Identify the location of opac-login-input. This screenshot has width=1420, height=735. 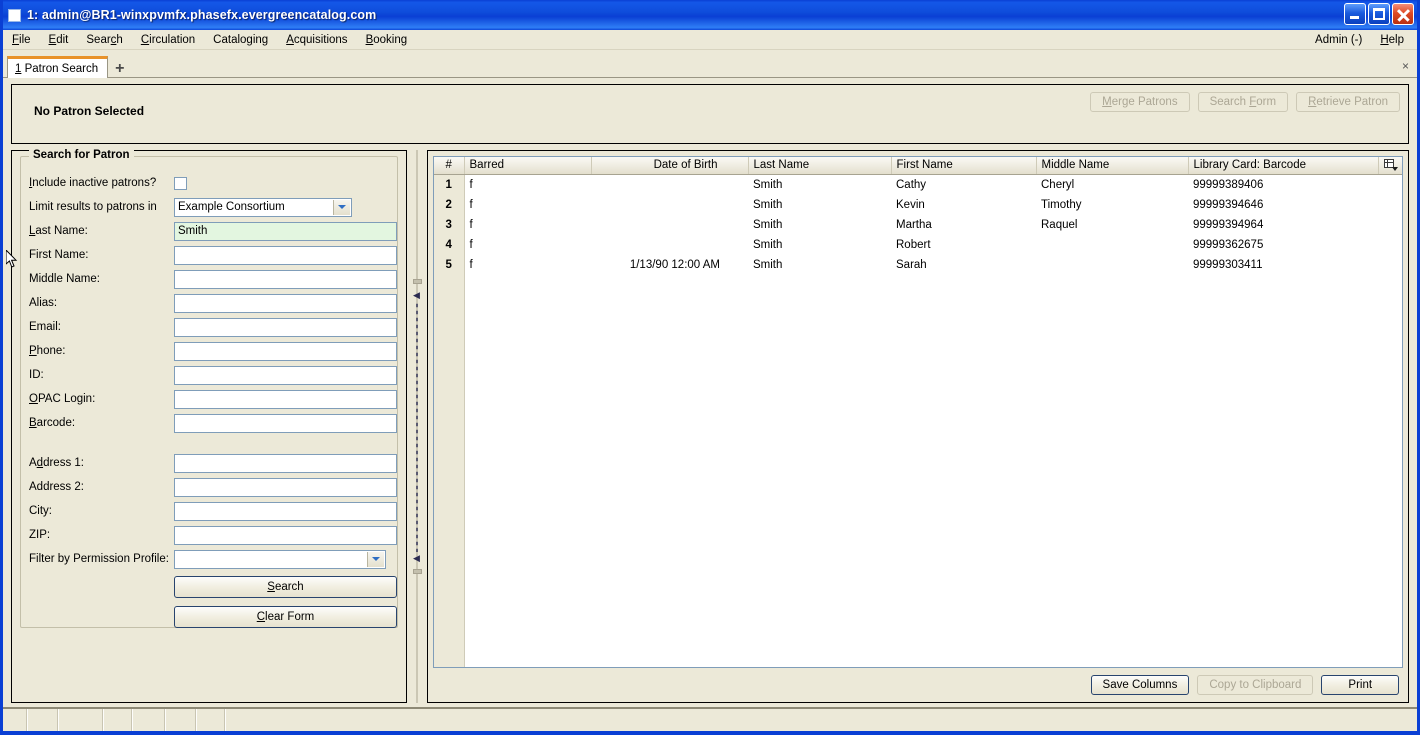
(285, 399).